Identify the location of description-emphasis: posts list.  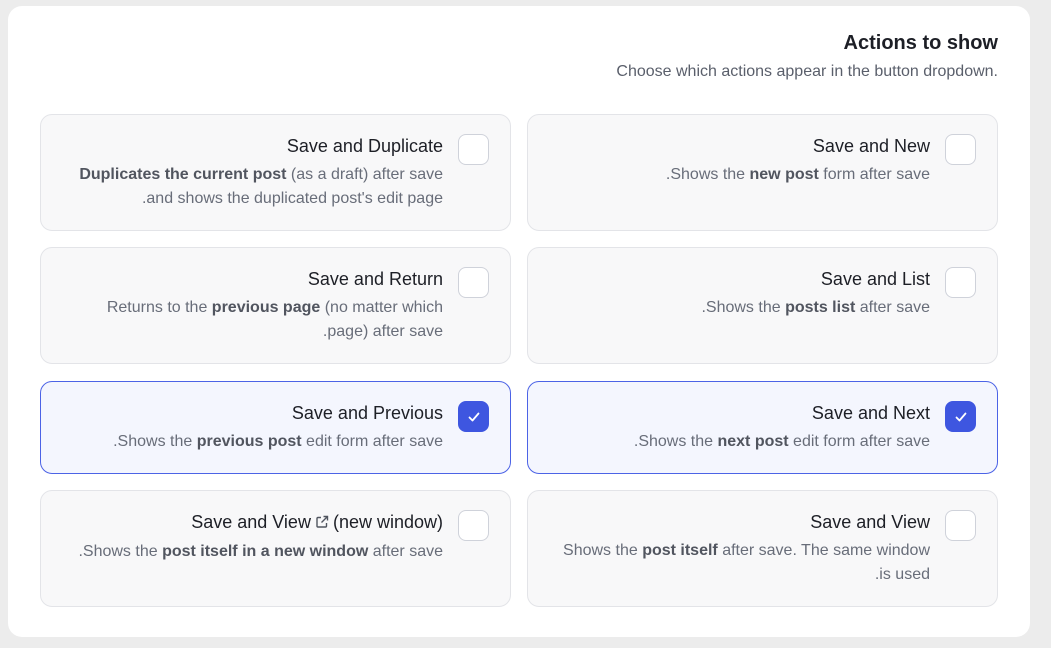
(820, 307).